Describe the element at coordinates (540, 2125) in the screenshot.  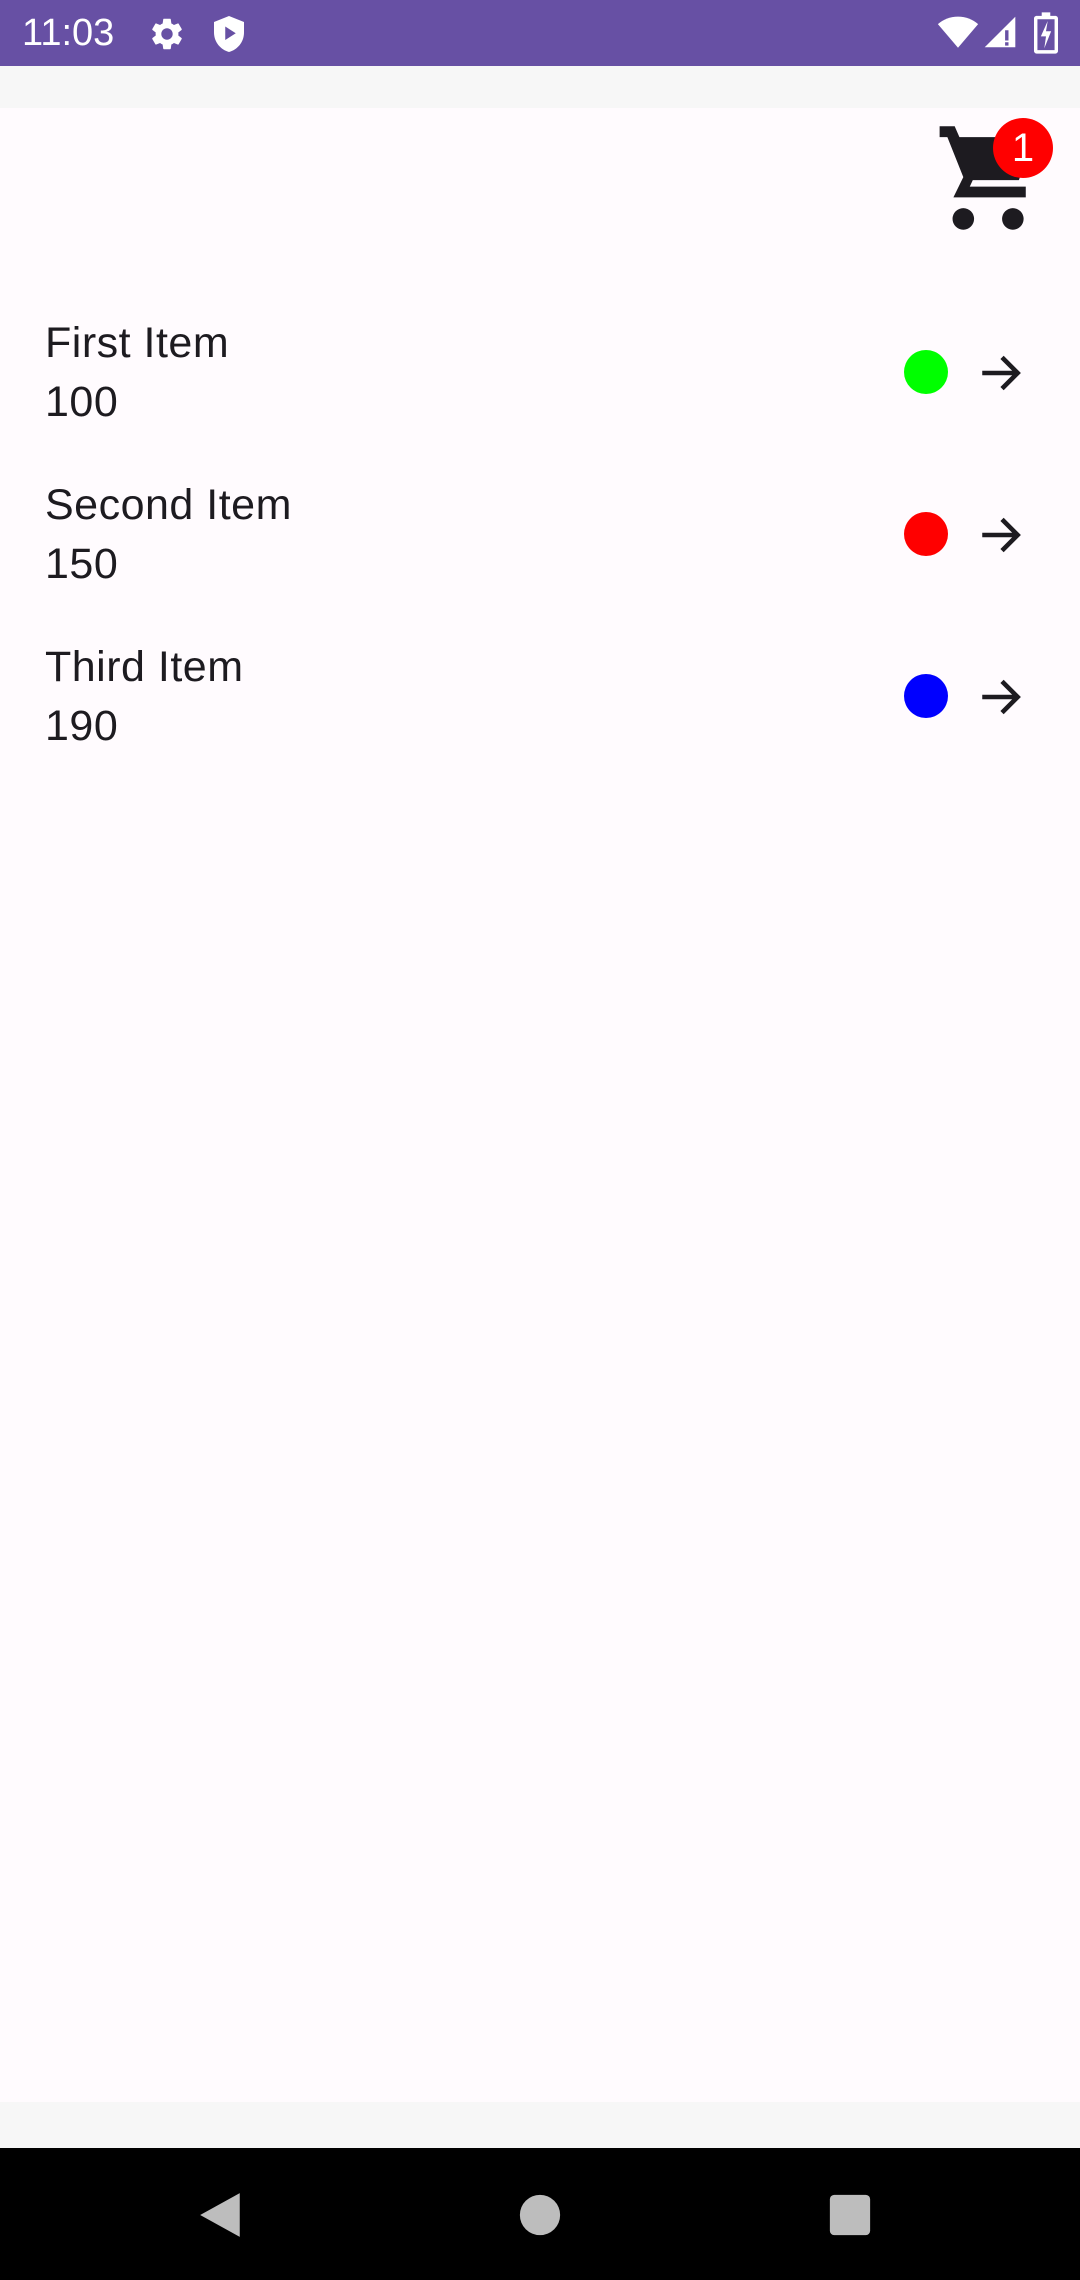
I see `bottom-divider-strip` at that location.